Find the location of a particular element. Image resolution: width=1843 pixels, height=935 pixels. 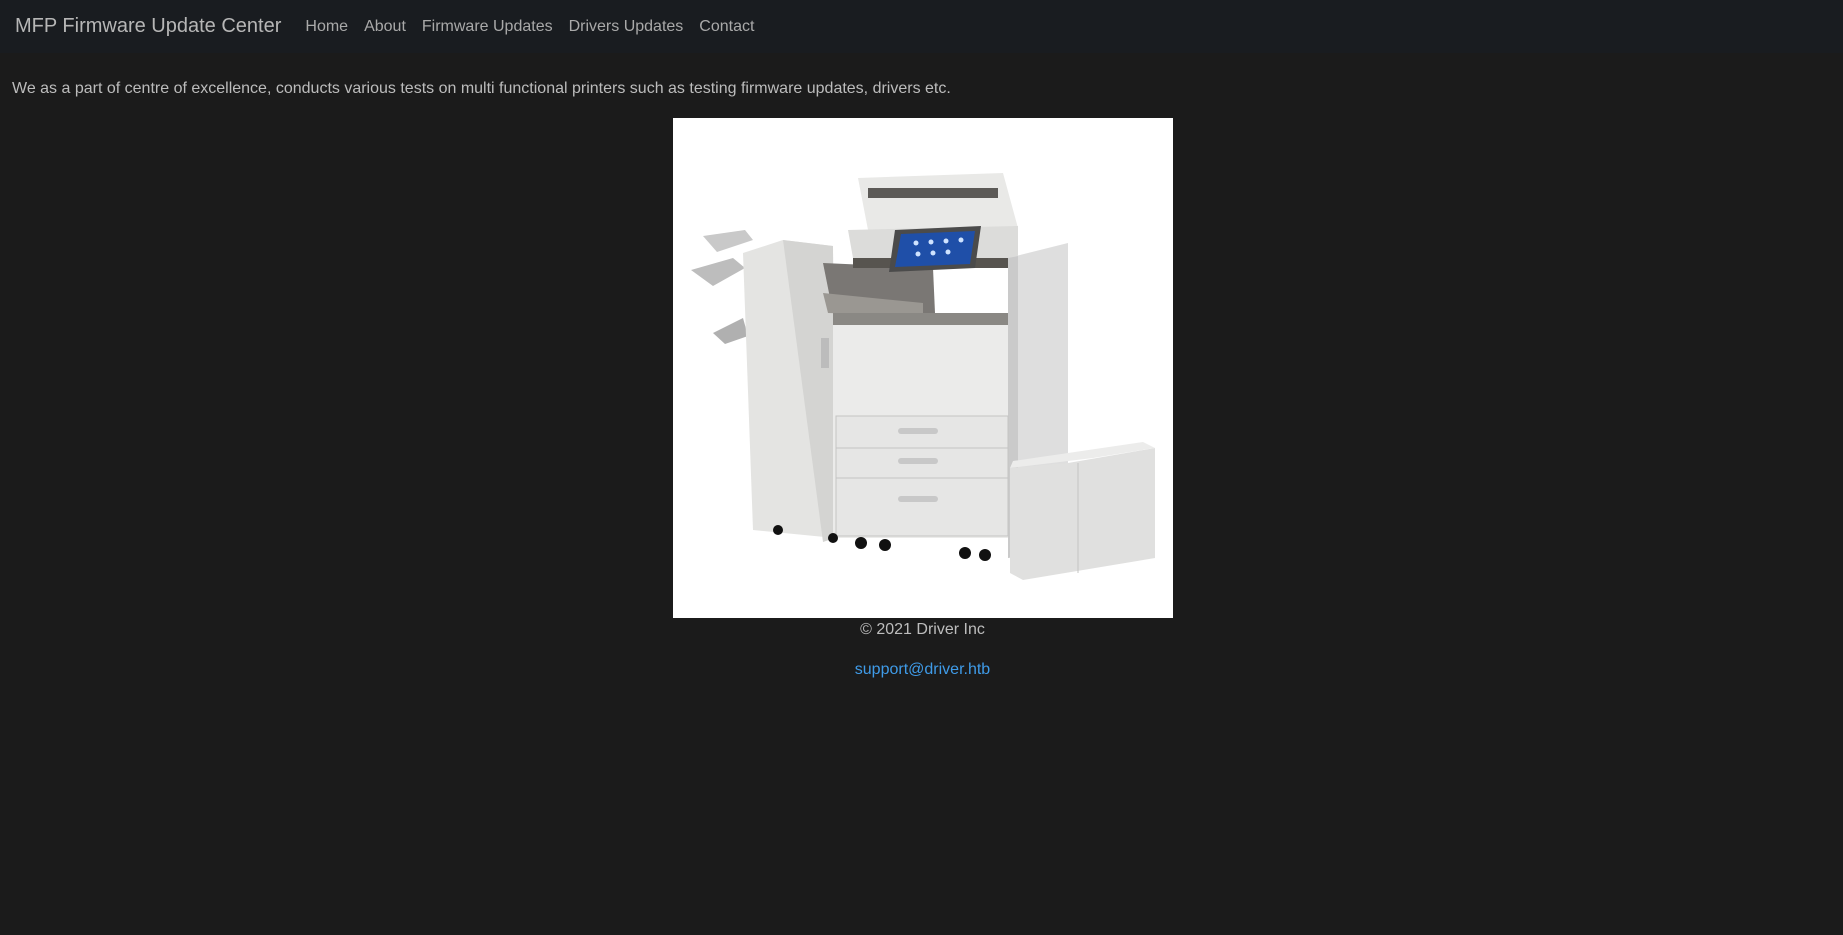

support-email-paragraph: support@driver.htb is located at coordinates (921, 670).